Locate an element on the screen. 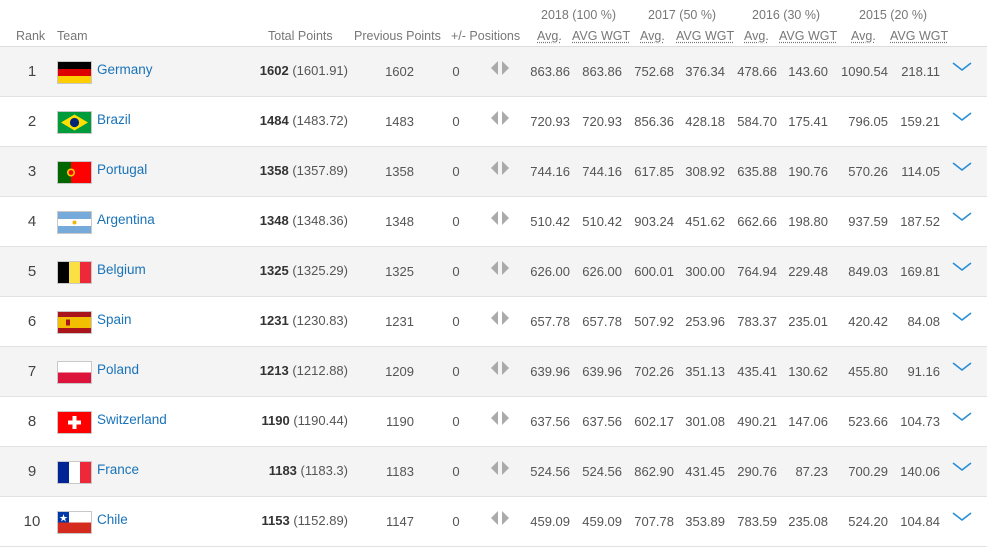 Image resolution: width=987 pixels, height=547 pixels. header-2016-avg: Avg. is located at coordinates (756, 36).